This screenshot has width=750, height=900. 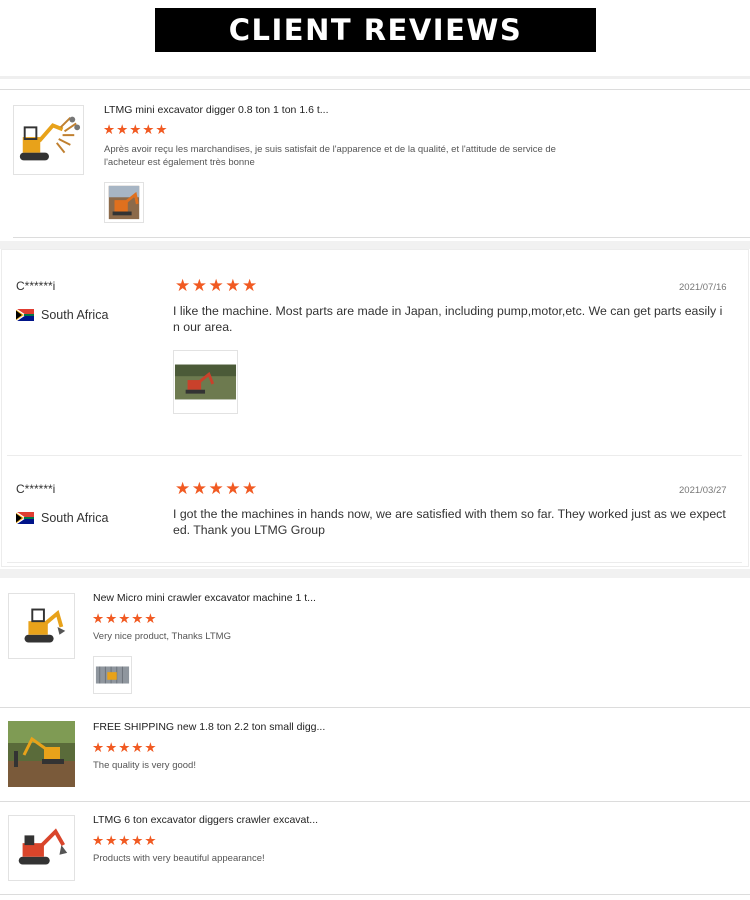 What do you see at coordinates (144, 765) in the screenshot?
I see `review-text: The quality is very good!` at bounding box center [144, 765].